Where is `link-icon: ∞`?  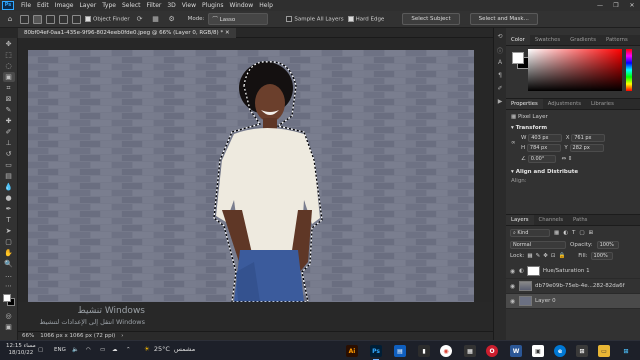
link-icon: ∞ is located at coordinates (514, 143).